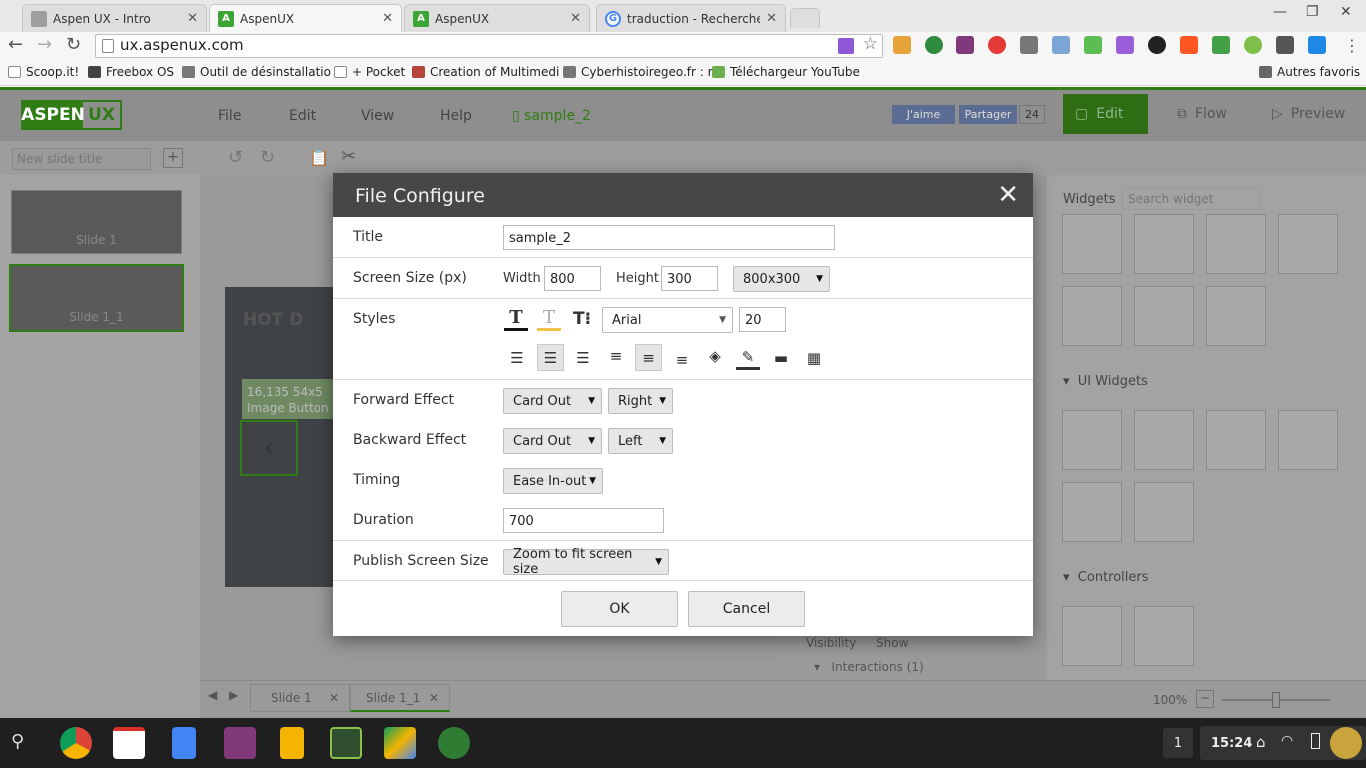 The height and width of the screenshot is (768, 1366). What do you see at coordinates (846, 46) in the screenshot?
I see `extension-icon` at bounding box center [846, 46].